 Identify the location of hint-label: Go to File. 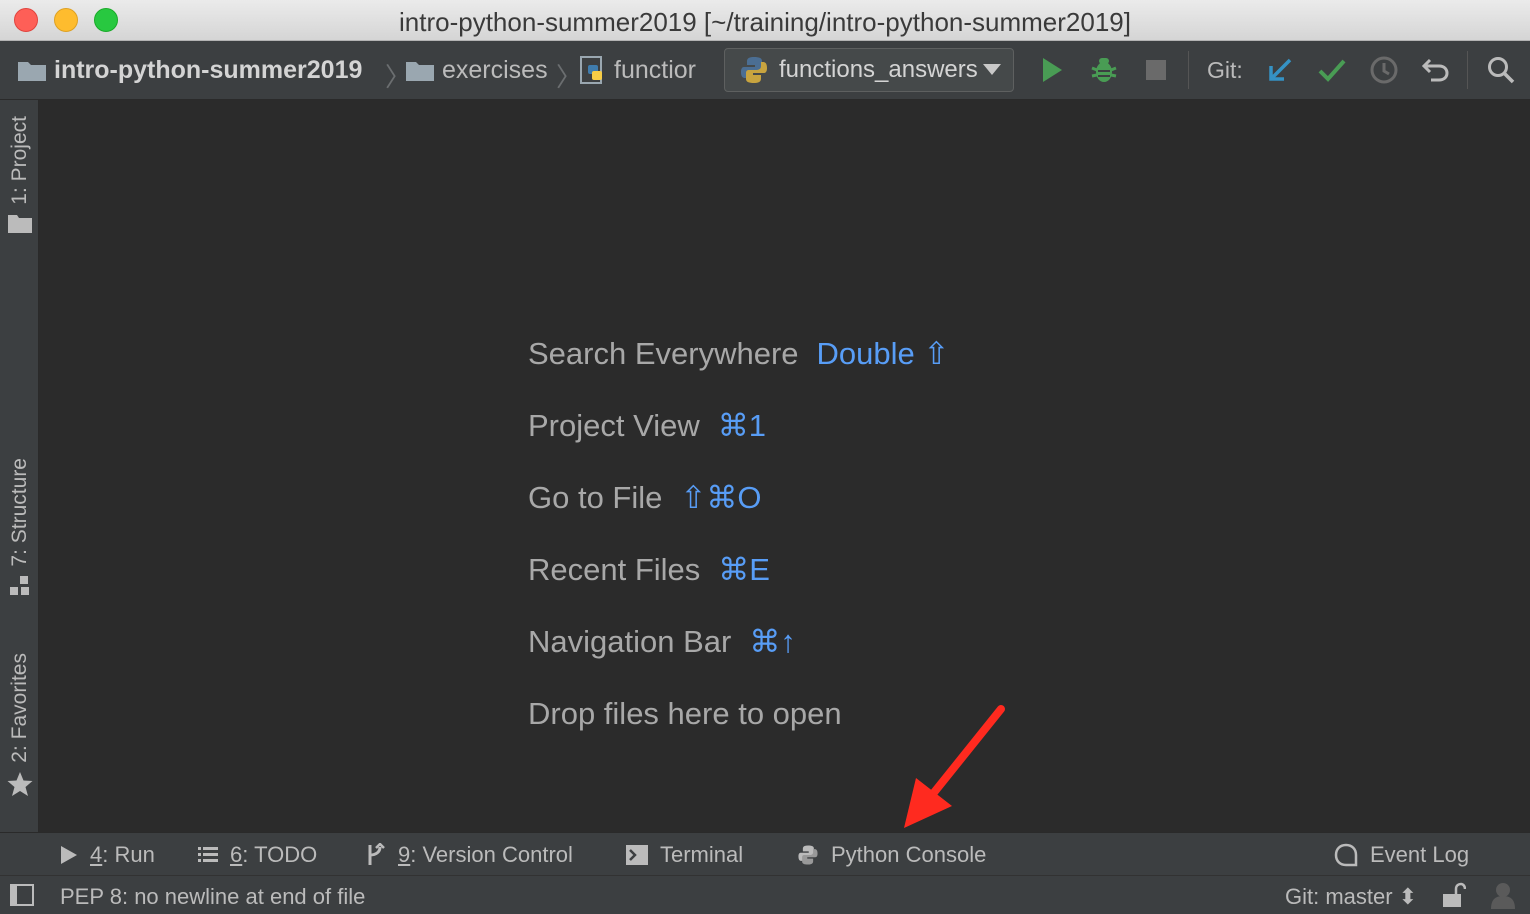
(595, 497).